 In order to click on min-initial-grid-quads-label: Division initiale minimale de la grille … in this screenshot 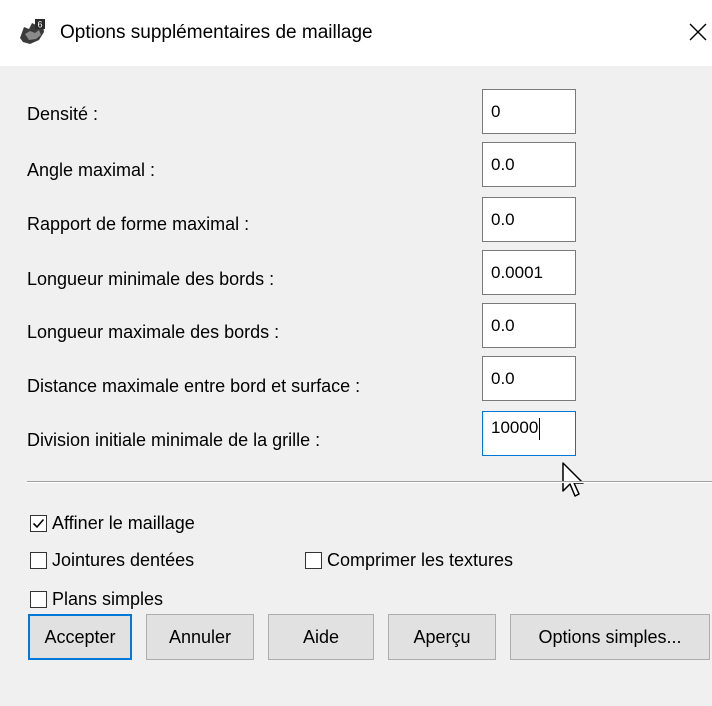, I will do `click(174, 440)`.